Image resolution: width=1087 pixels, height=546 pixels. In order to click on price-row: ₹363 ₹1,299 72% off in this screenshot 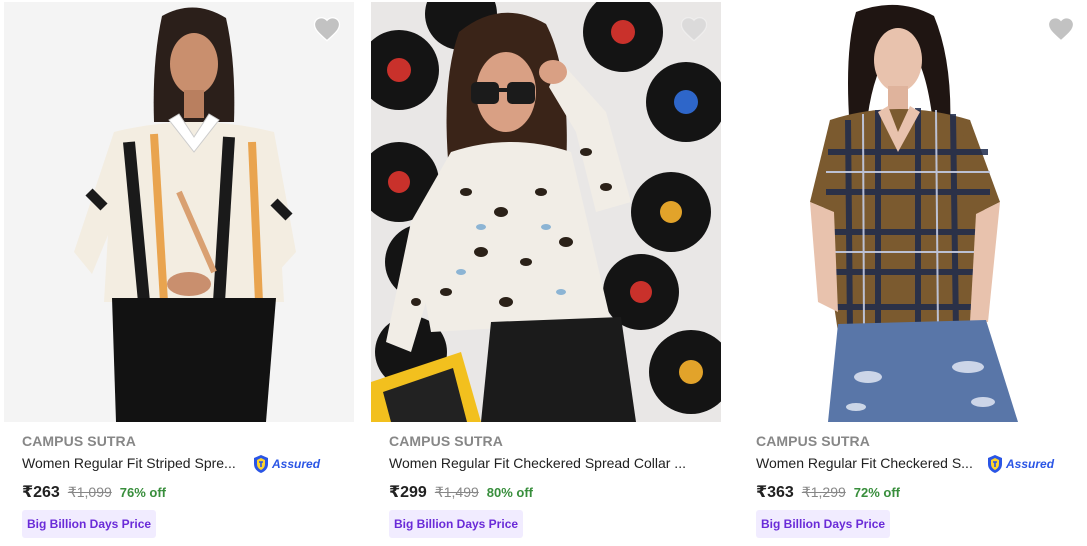, I will do `click(828, 492)`.